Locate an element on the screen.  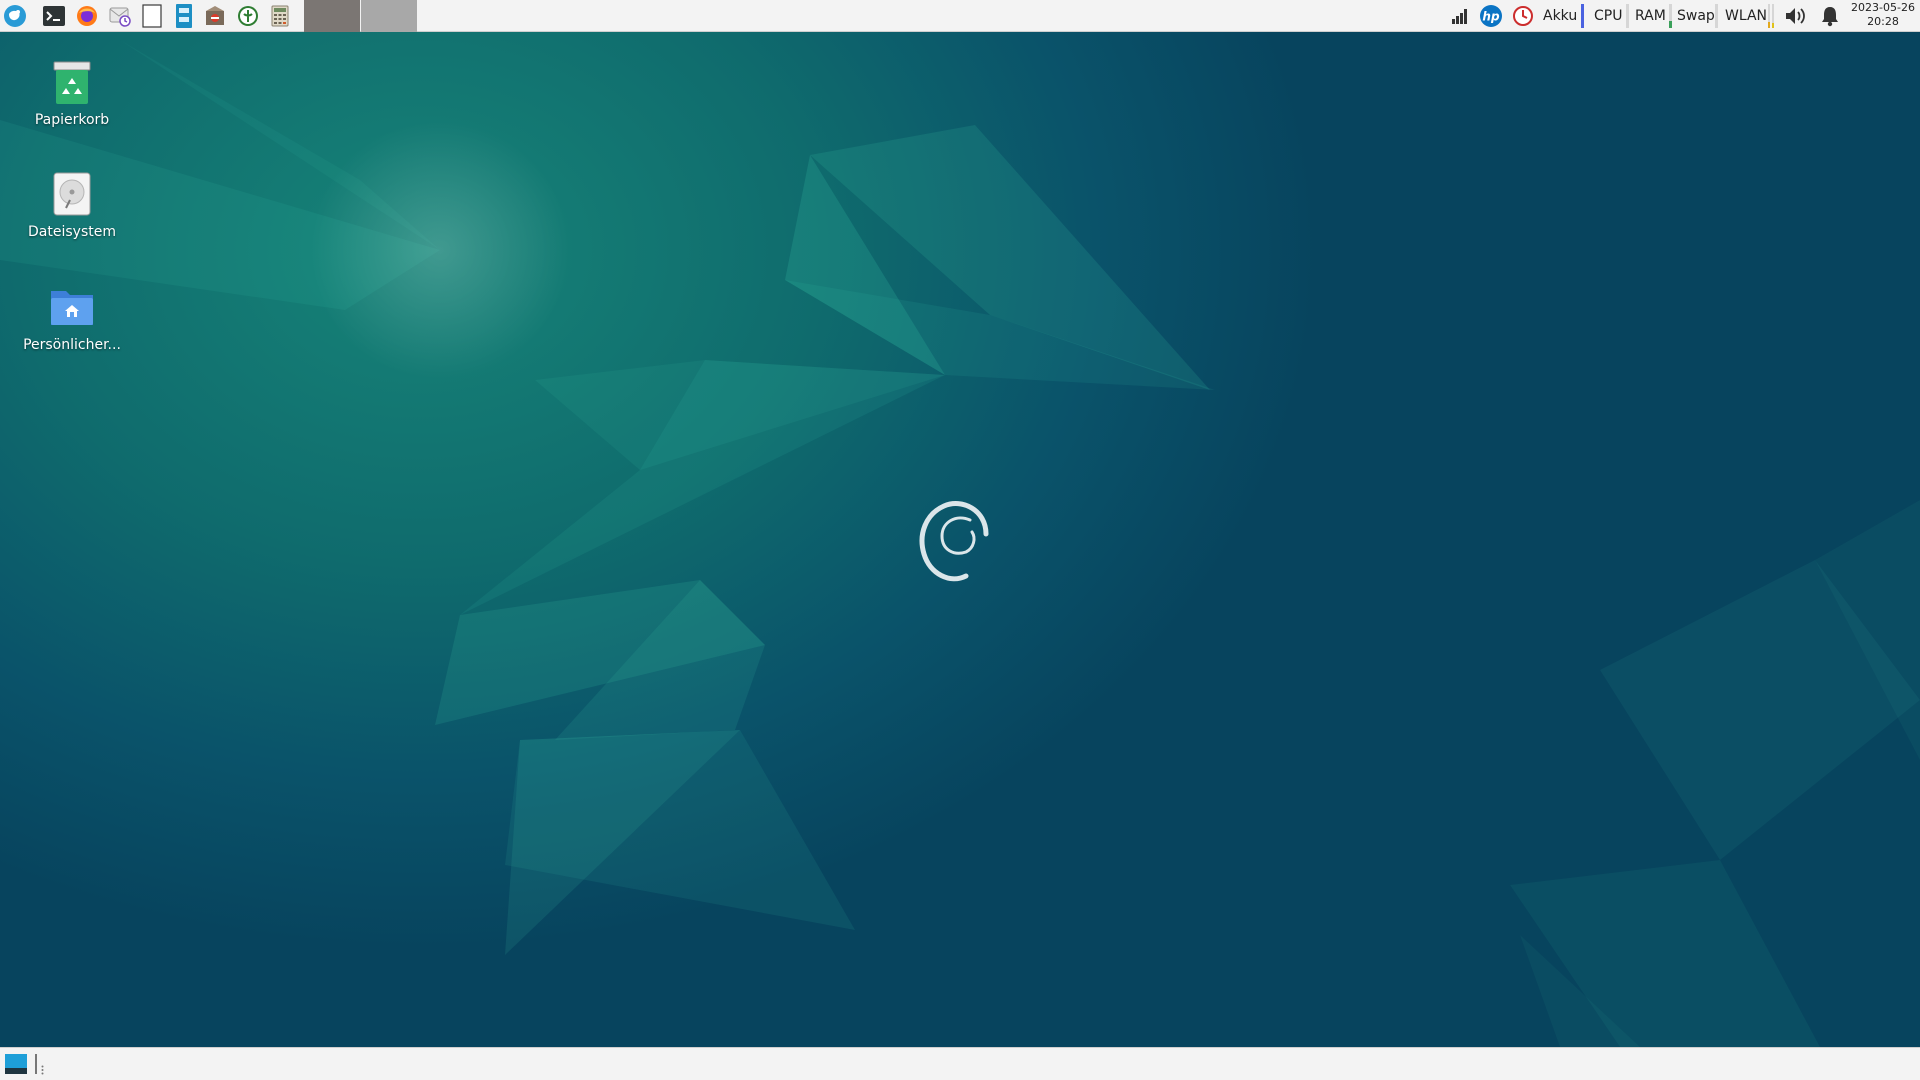
hp-printer-icon: hp is located at coordinates (1491, 16).